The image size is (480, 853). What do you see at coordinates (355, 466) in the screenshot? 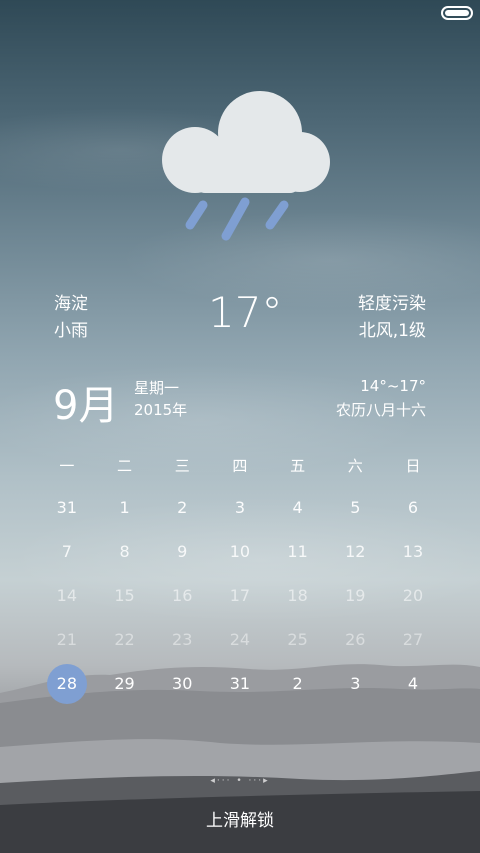
I see `weekday-header: 六` at bounding box center [355, 466].